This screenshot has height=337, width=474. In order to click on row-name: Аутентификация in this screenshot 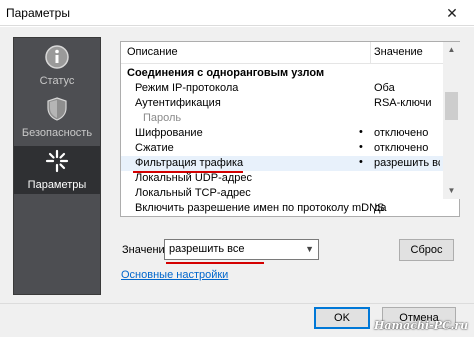, I will do `click(178, 103)`.